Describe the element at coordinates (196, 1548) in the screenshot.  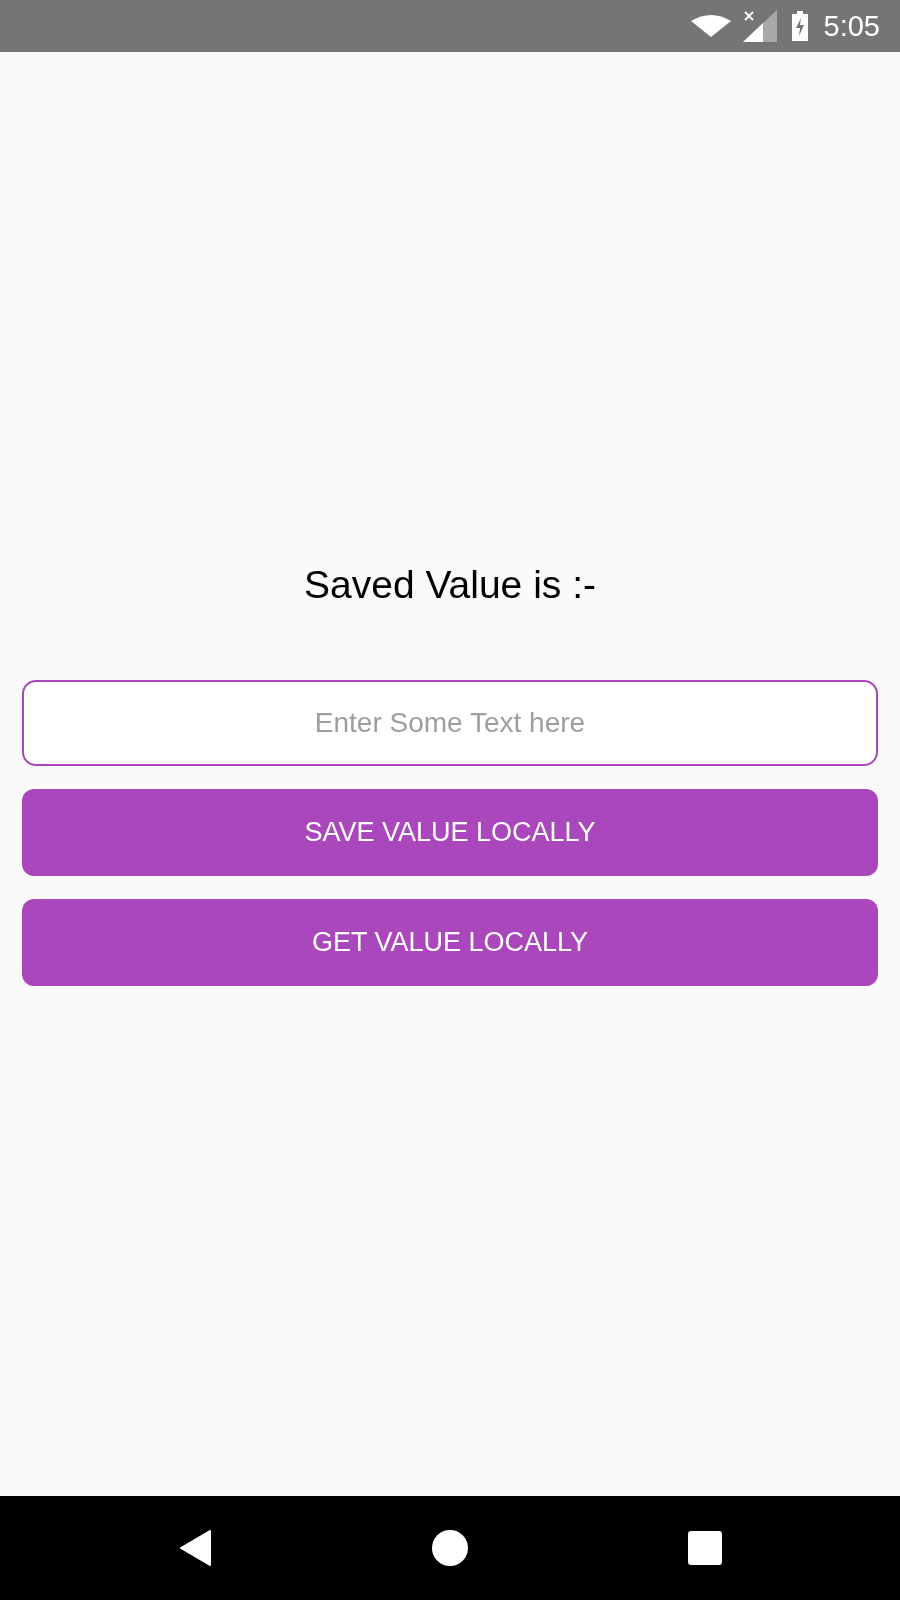
I see `back-icon` at that location.